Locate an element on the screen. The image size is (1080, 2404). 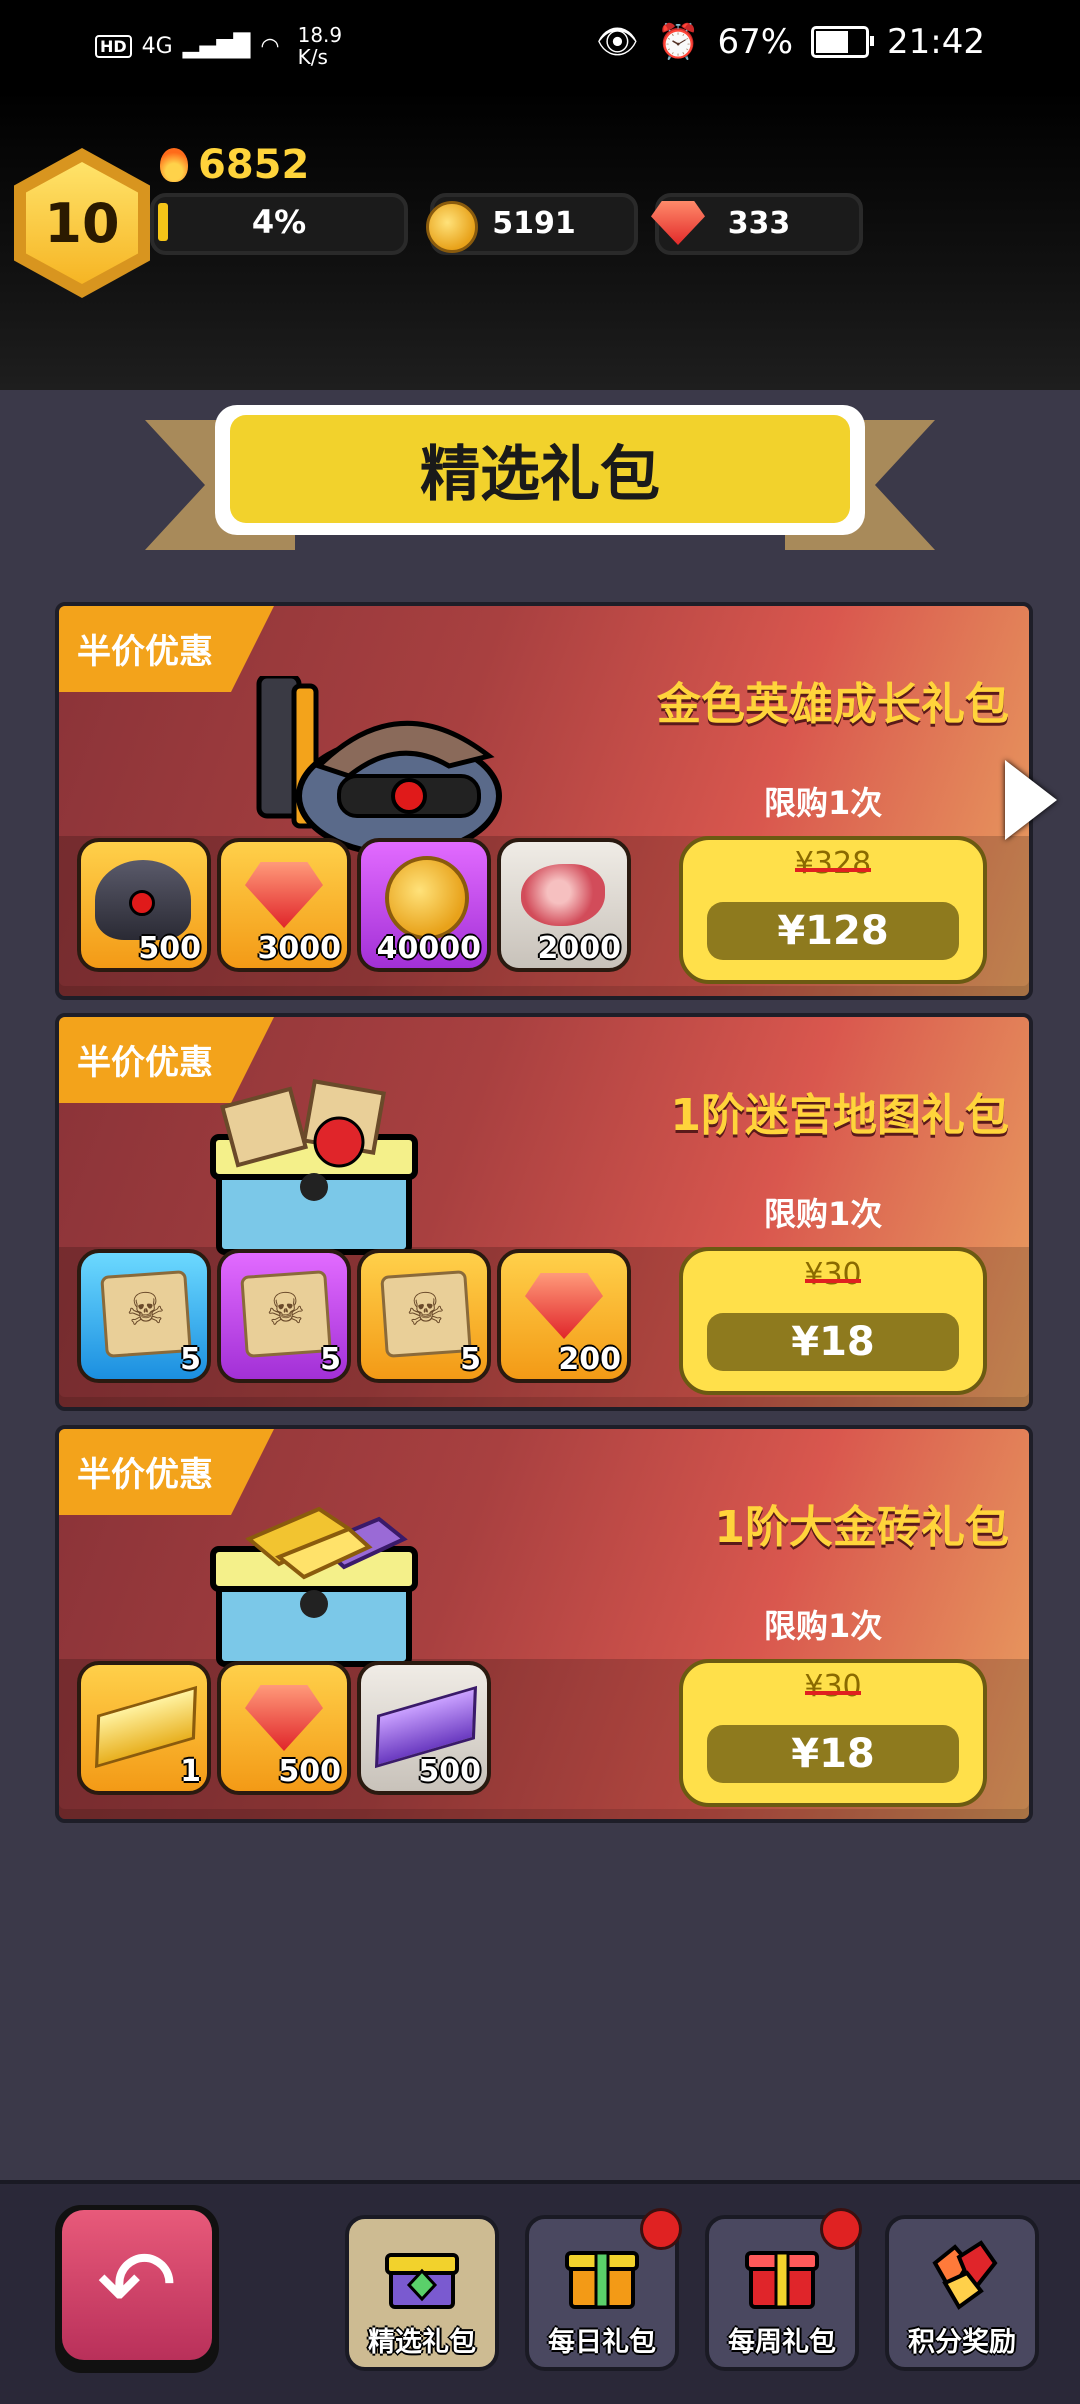
original-price-text: ¥328 is located at coordinates (833, 863).